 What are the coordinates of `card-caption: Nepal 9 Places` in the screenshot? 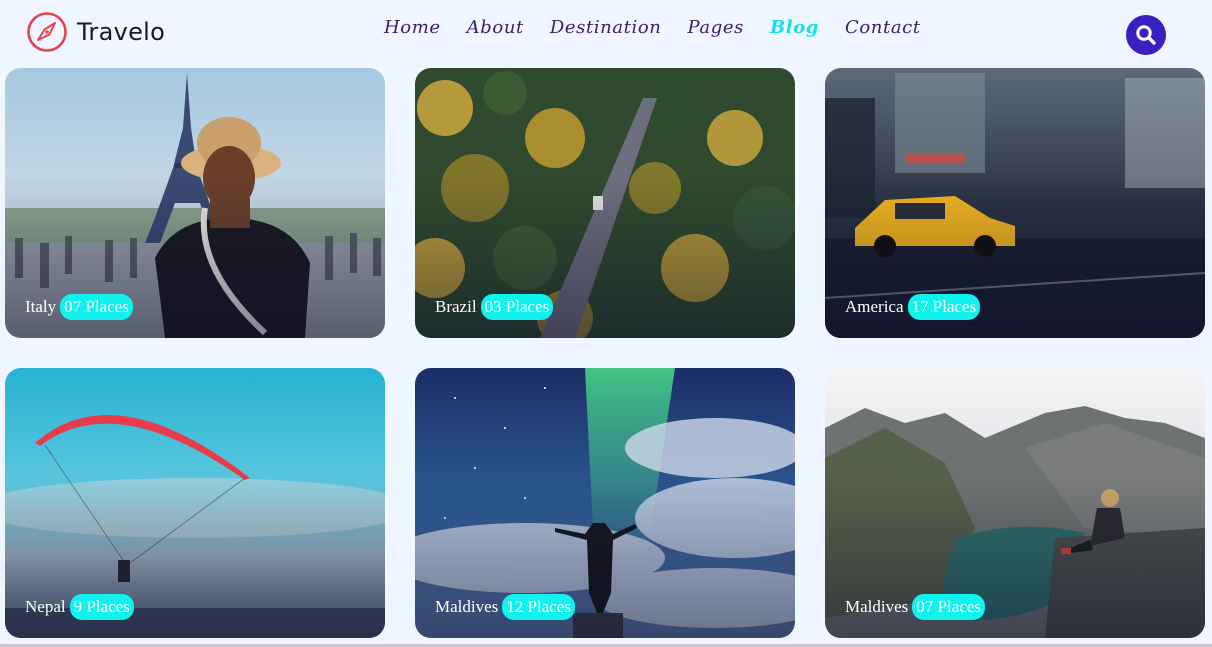 It's located at (79, 607).